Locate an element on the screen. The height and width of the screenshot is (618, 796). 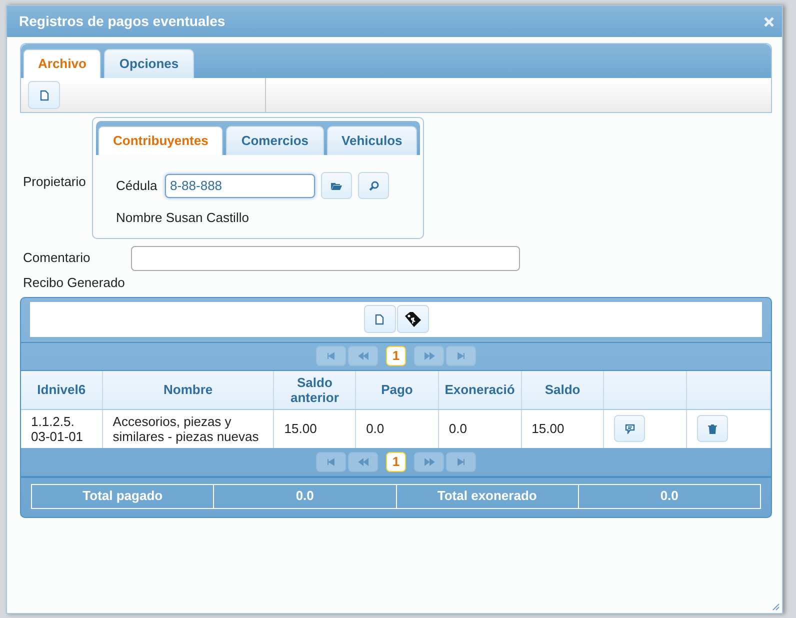
trash-icon is located at coordinates (713, 429).